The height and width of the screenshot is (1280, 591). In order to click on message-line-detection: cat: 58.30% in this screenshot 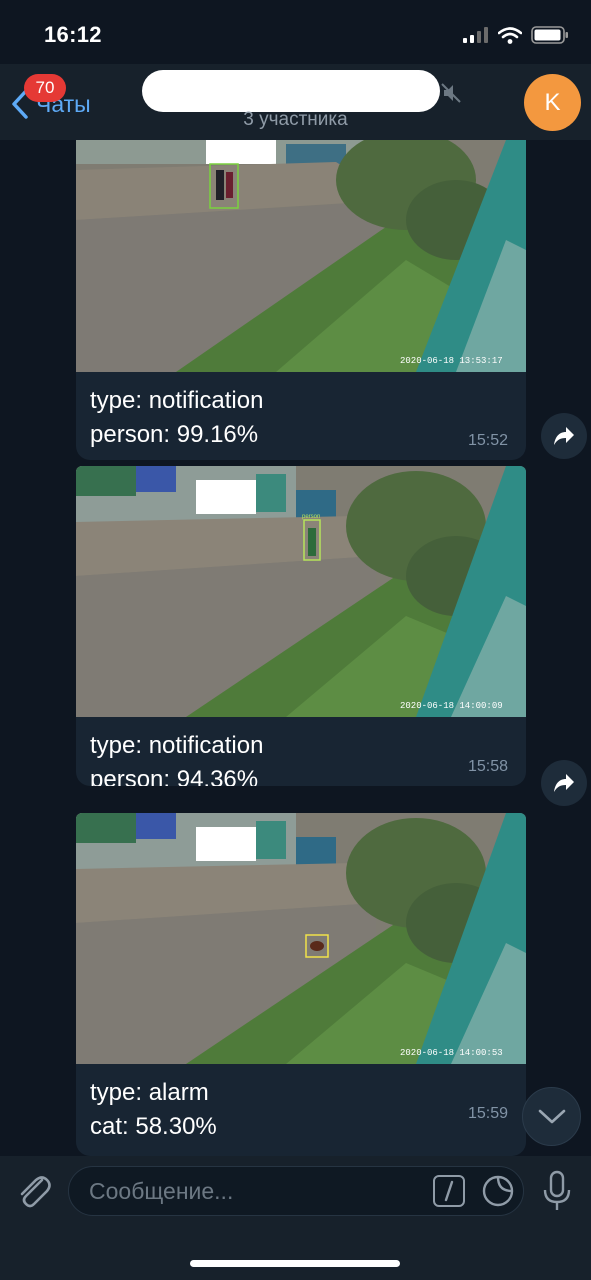, I will do `click(153, 1126)`.